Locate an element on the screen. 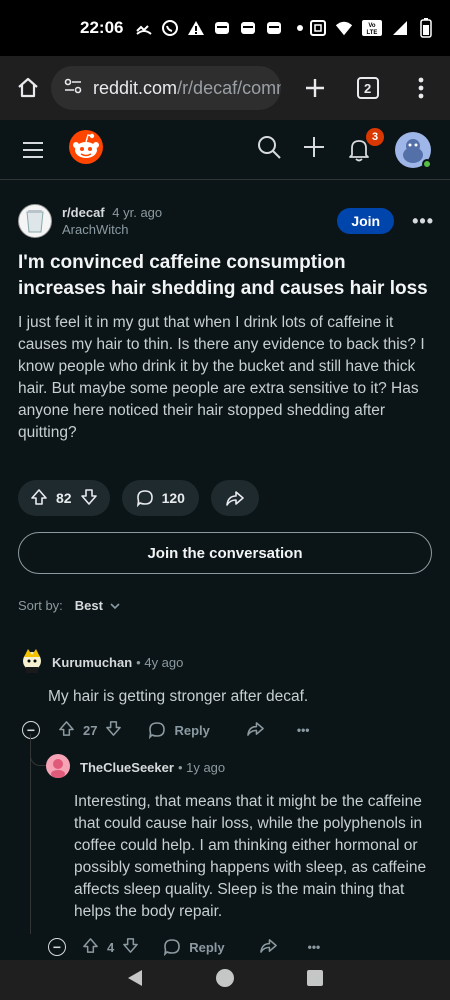  back-button is located at coordinates (135, 980).